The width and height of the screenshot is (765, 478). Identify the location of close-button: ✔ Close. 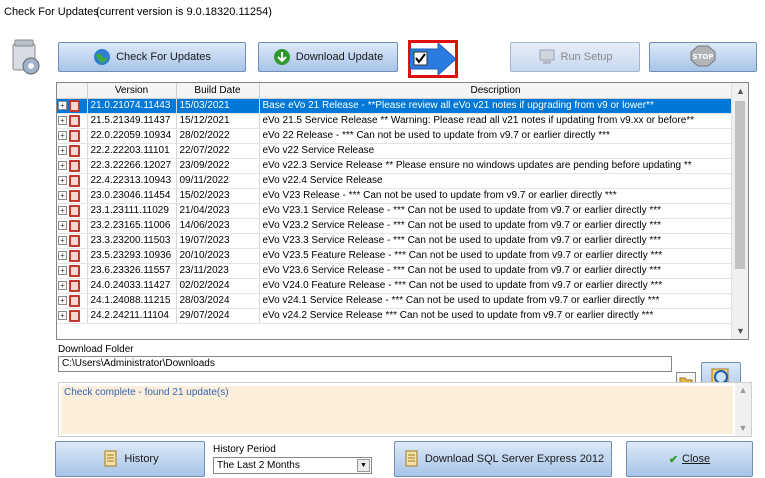
(689, 459).